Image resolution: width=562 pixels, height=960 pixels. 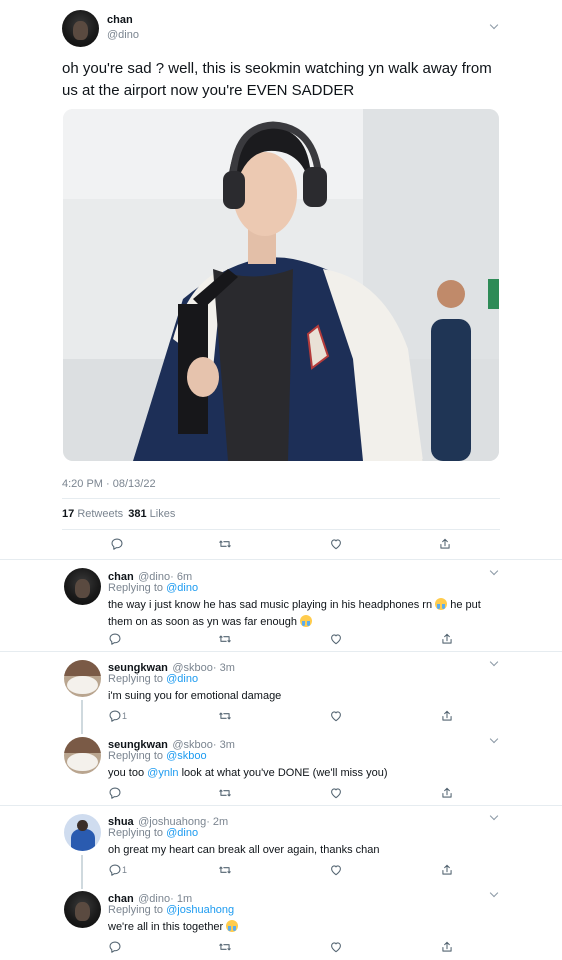 What do you see at coordinates (123, 35) in the screenshot?
I see `author-handle: @dino` at bounding box center [123, 35].